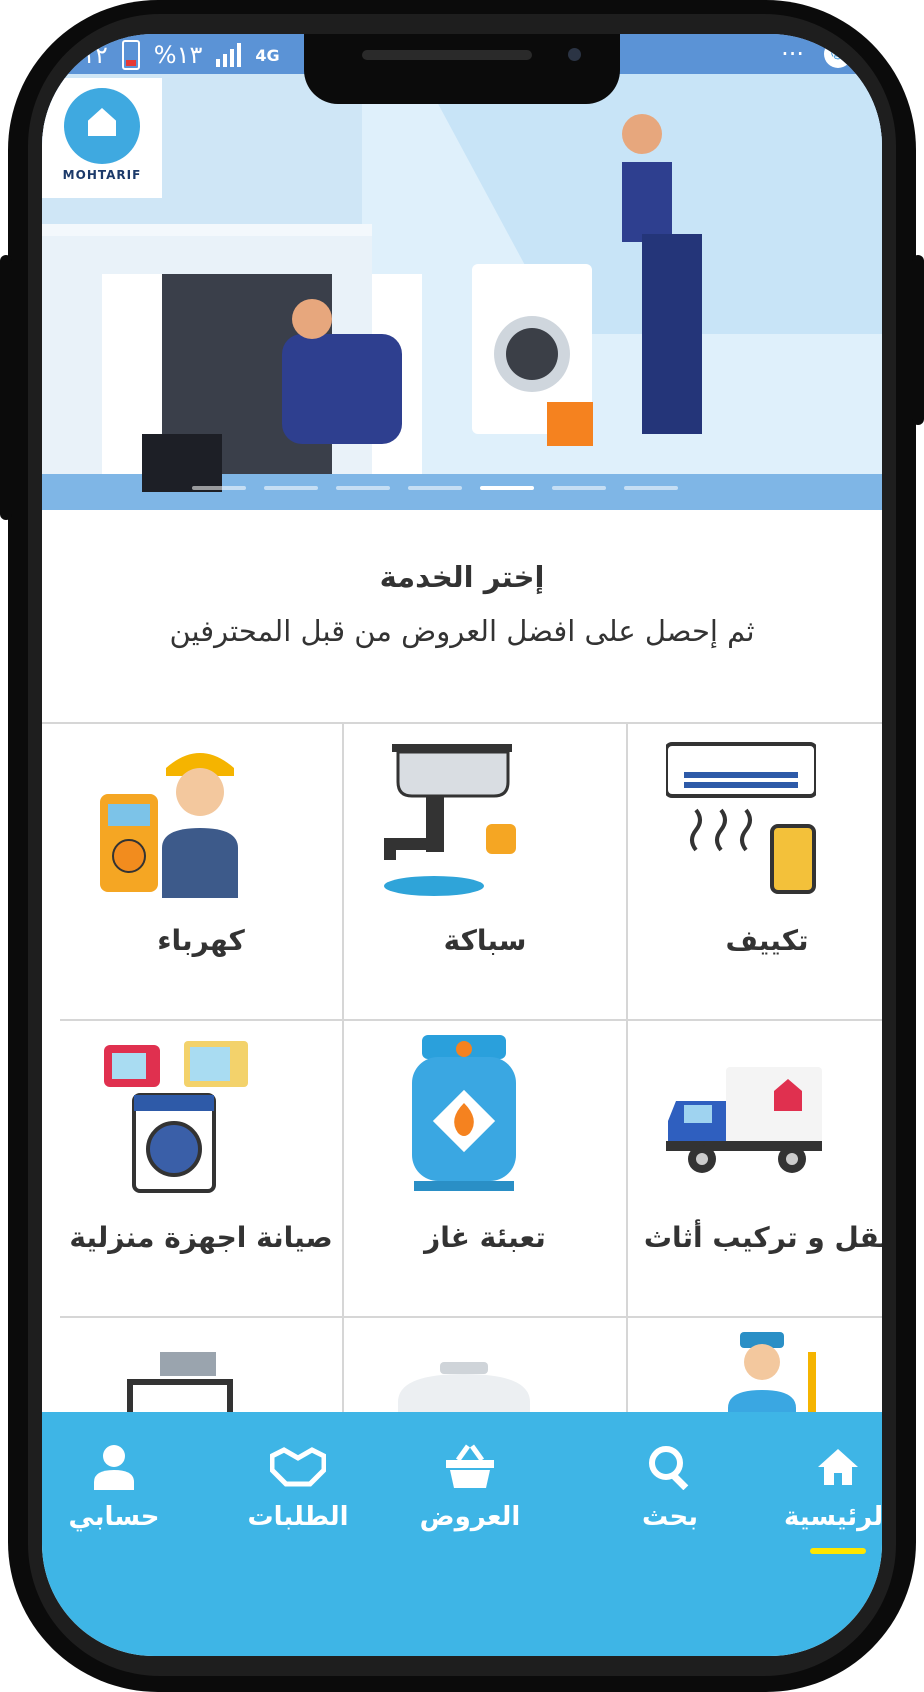 The height and width of the screenshot is (1692, 924). What do you see at coordinates (464, 1113) in the screenshot?
I see `gas-cylinder-icon` at bounding box center [464, 1113].